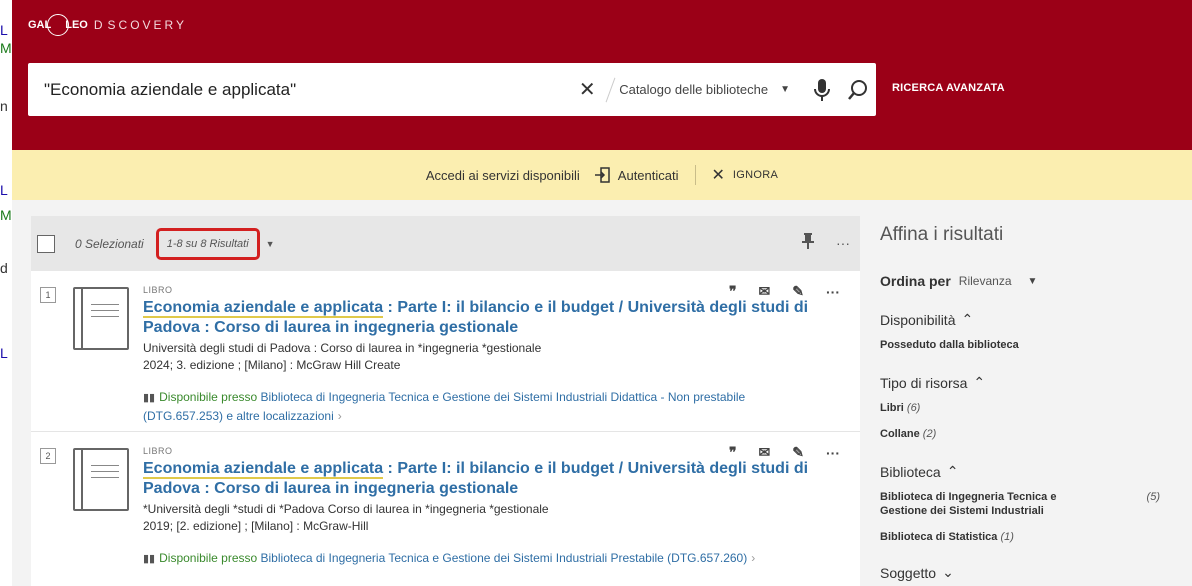  What do you see at coordinates (704, 89) in the screenshot?
I see `search-scope-dropdown: Catalogo delle biblioteche ▼` at bounding box center [704, 89].